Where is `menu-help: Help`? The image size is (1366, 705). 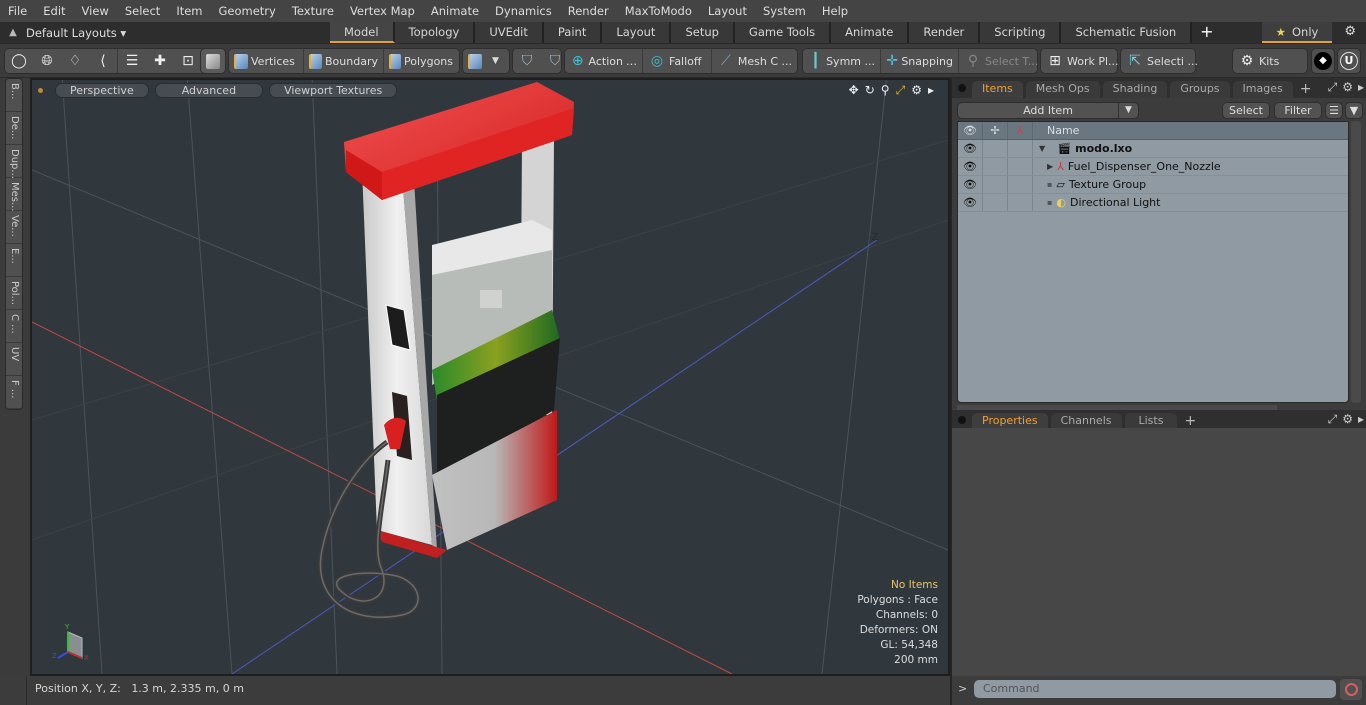 menu-help: Help is located at coordinates (835, 11).